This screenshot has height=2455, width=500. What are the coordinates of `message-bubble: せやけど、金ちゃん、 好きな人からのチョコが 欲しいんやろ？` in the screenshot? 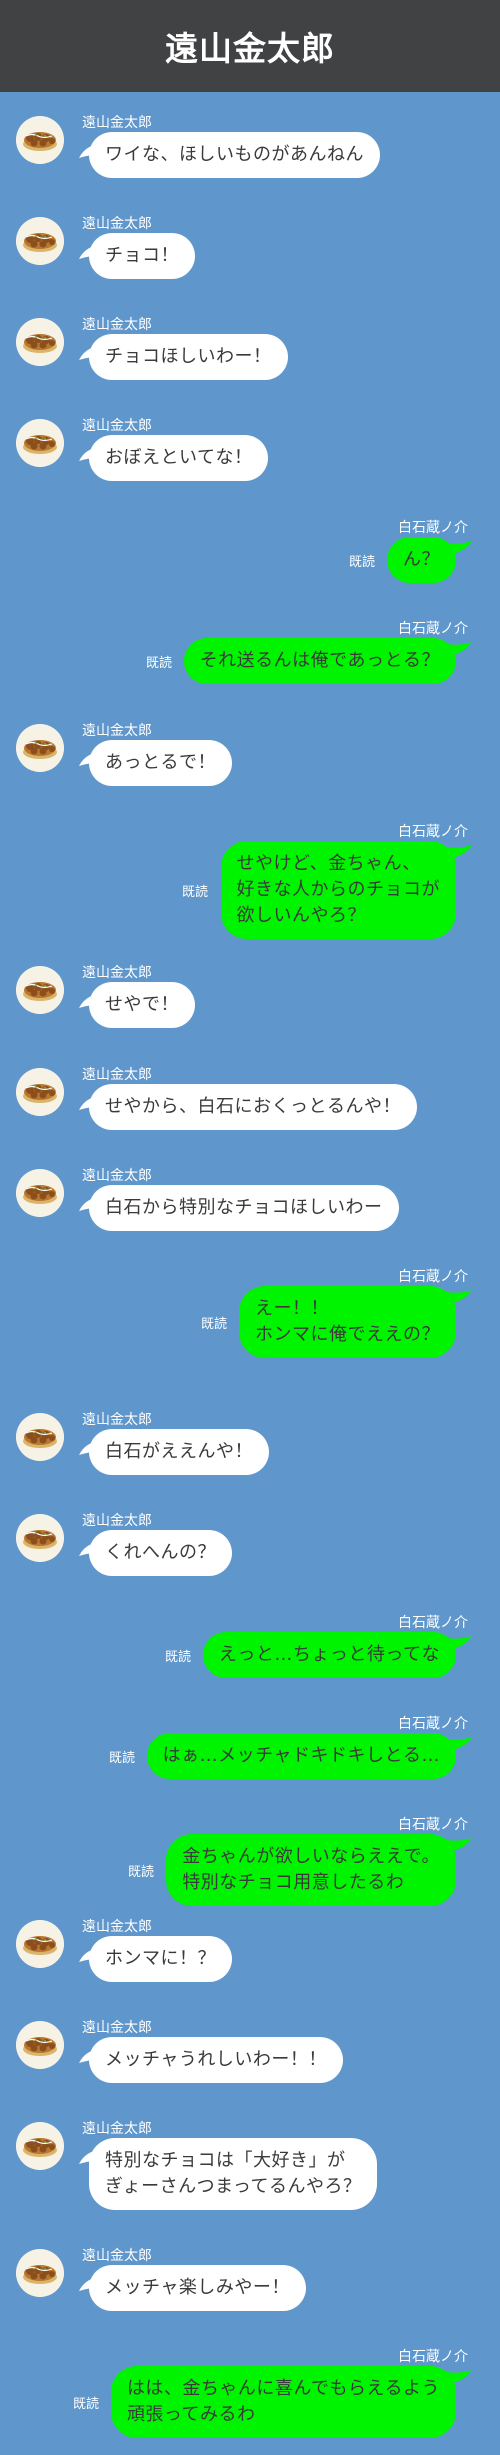 It's located at (338, 890).